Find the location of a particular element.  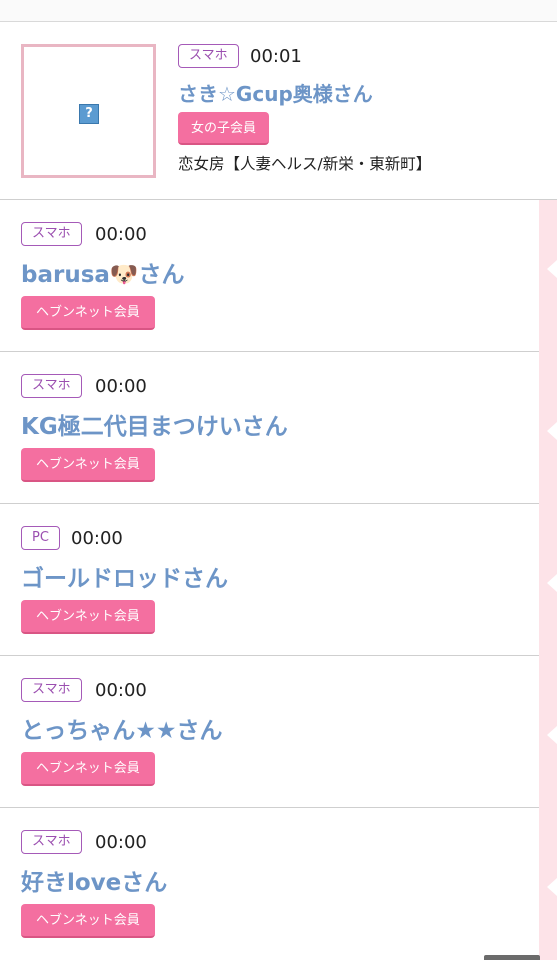

visitor-name-link: とっちゃん★★さん is located at coordinates (122, 728).